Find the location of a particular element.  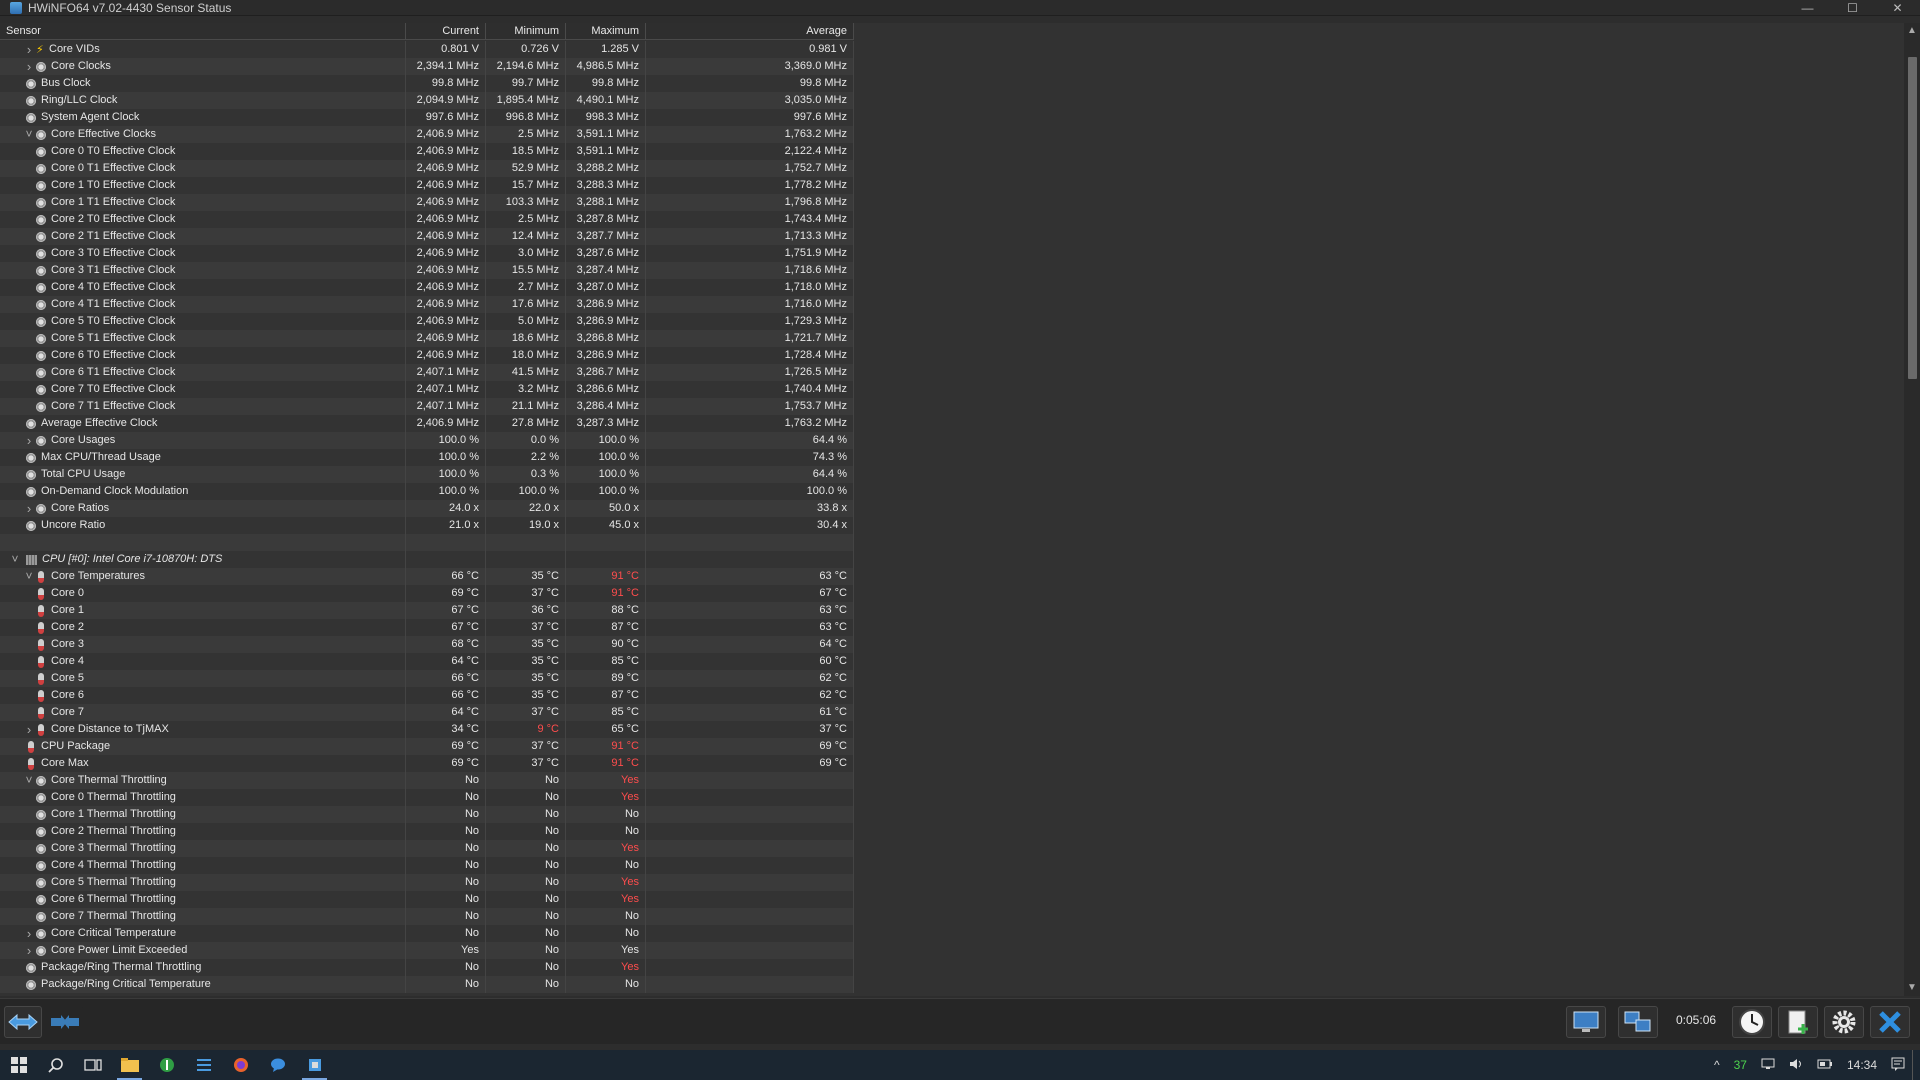

expand-collapse-button is located at coordinates (23, 1022).